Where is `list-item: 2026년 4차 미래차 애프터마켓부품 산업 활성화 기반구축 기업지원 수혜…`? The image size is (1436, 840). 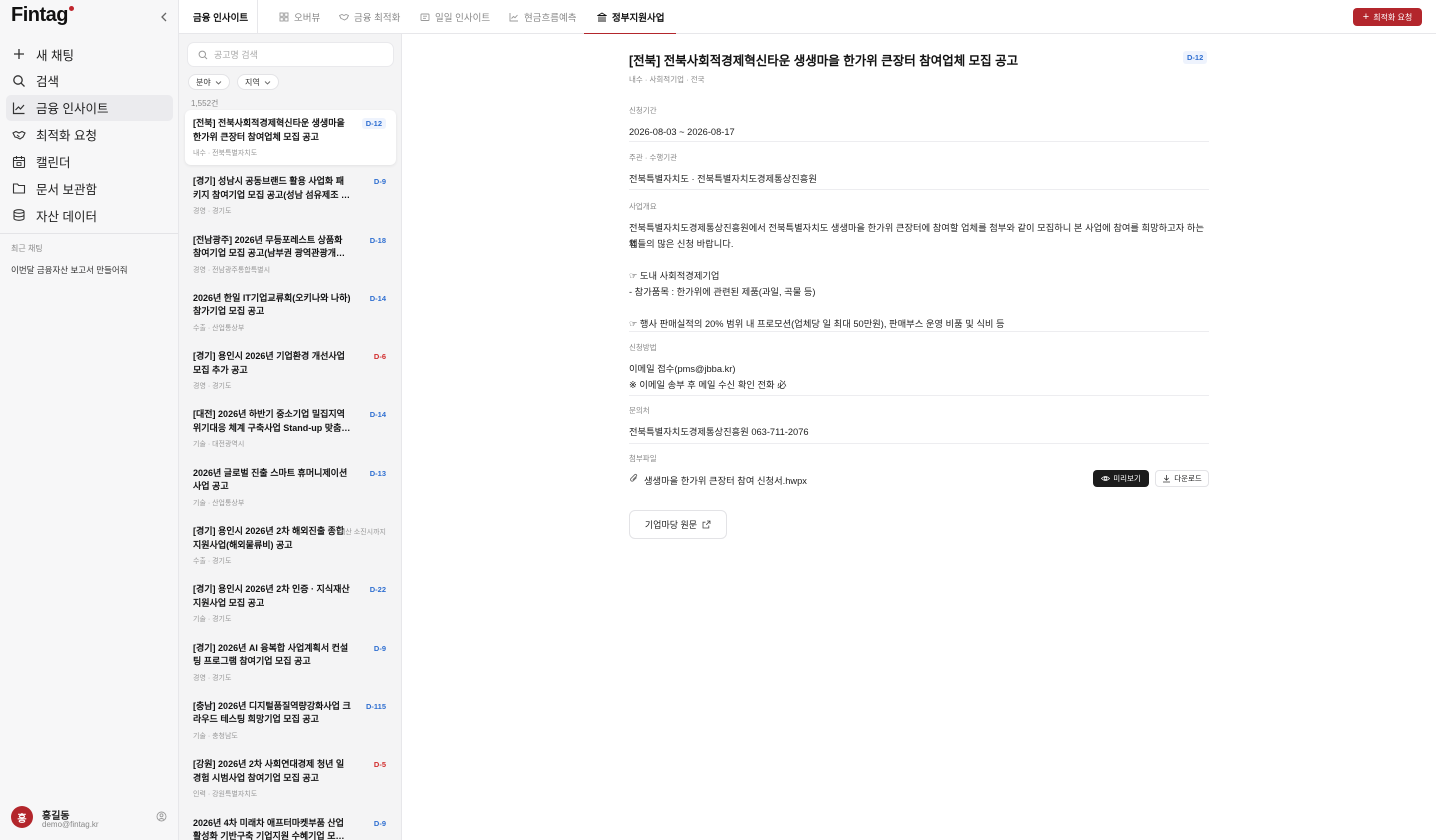 list-item: 2026년 4차 미래차 애프터마켓부품 산업 활성화 기반구축 기업지원 수혜… is located at coordinates (290, 825).